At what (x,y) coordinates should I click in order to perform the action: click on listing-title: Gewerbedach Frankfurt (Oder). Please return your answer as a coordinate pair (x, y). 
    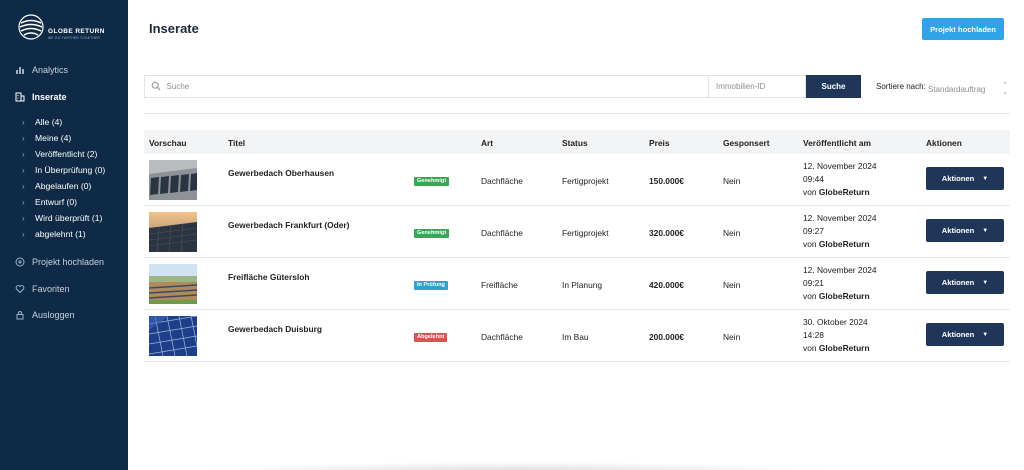
    Looking at the image, I should click on (288, 225).